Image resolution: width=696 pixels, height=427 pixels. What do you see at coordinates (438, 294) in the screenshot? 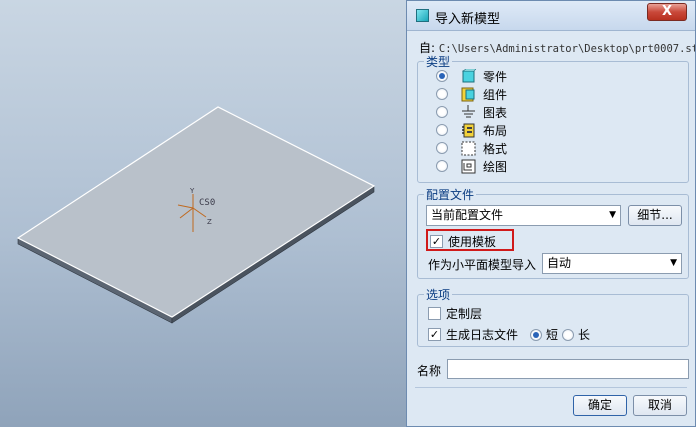
I see `options-group-title: 选项` at bounding box center [438, 294].